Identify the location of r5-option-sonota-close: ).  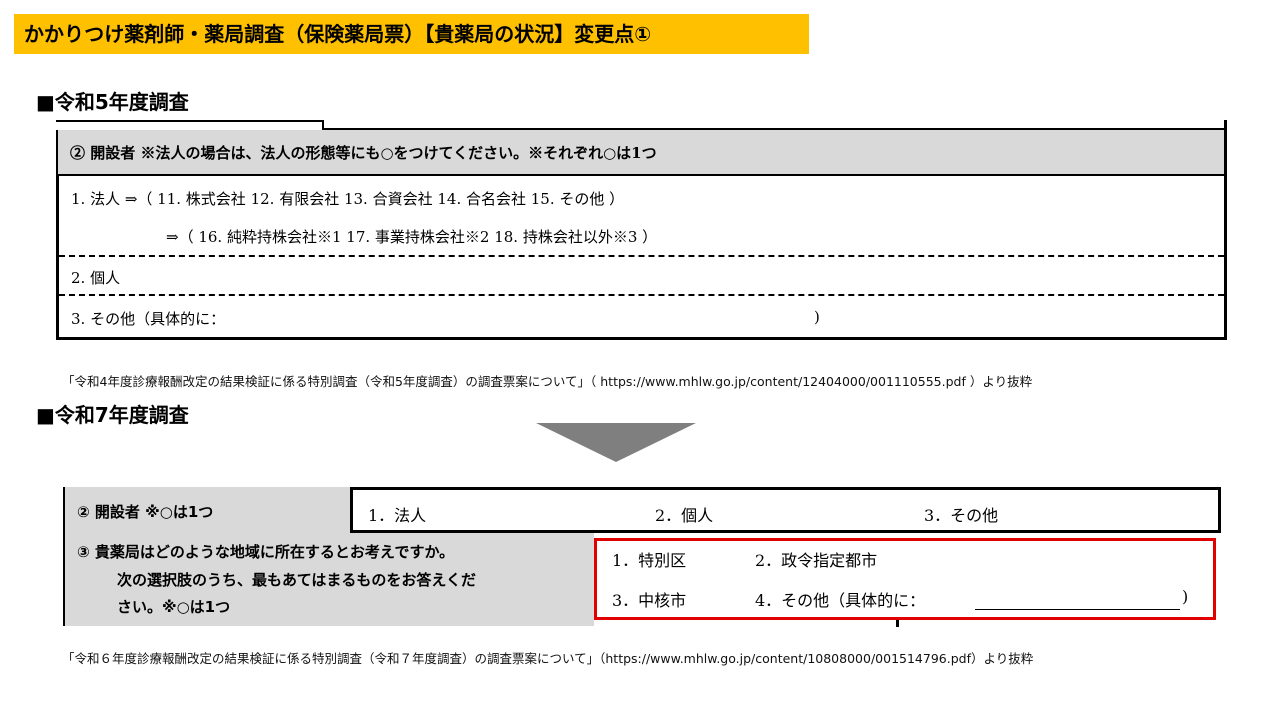
(817, 317).